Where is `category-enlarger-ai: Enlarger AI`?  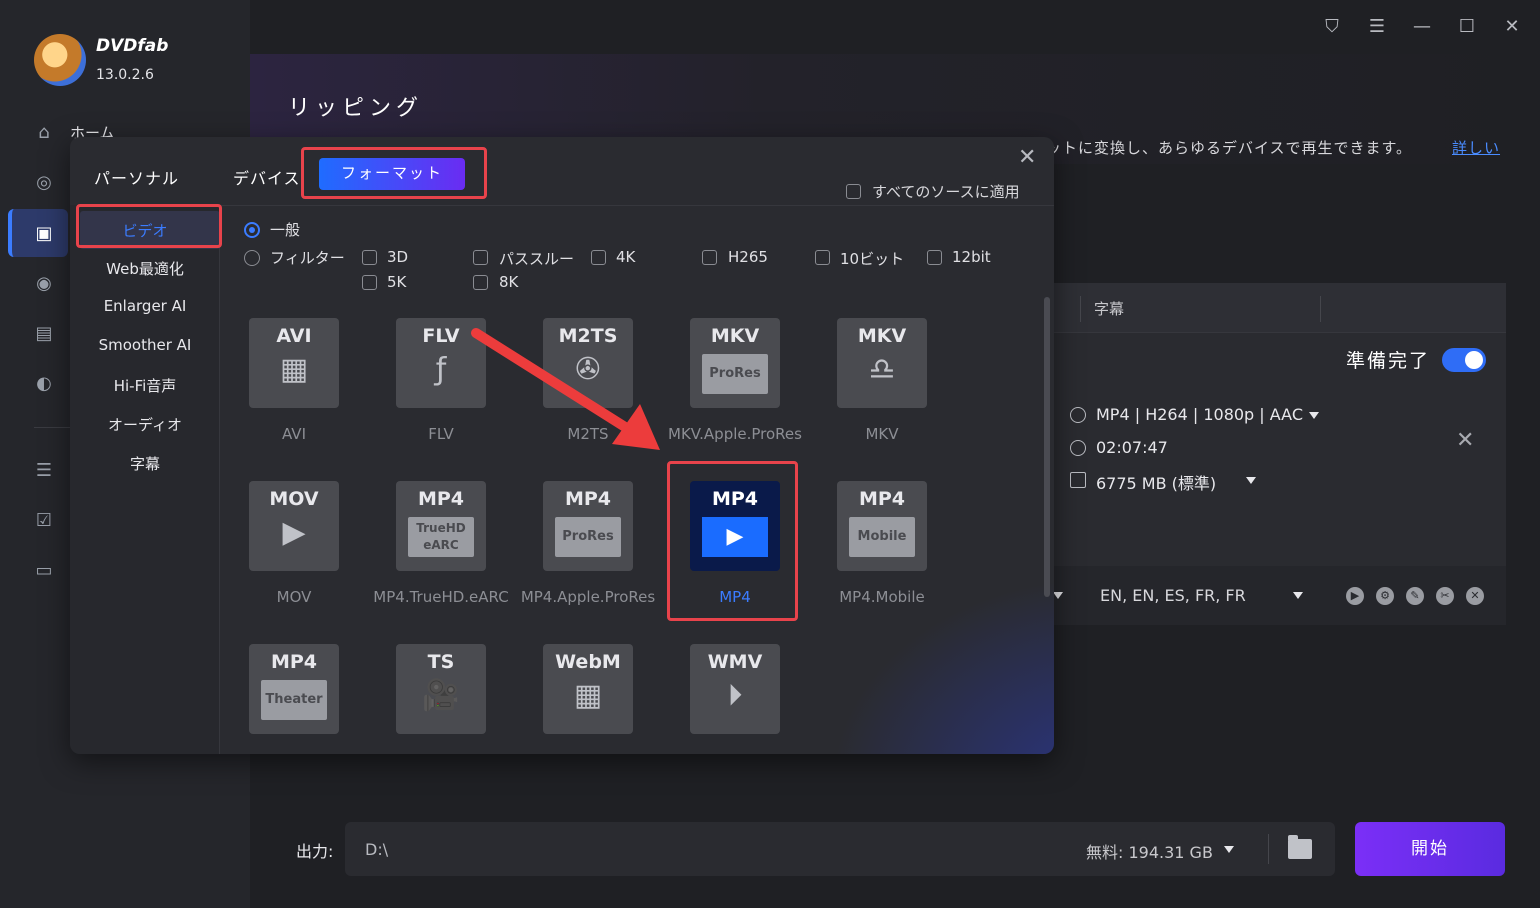
category-enlarger-ai: Enlarger AI is located at coordinates (145, 306).